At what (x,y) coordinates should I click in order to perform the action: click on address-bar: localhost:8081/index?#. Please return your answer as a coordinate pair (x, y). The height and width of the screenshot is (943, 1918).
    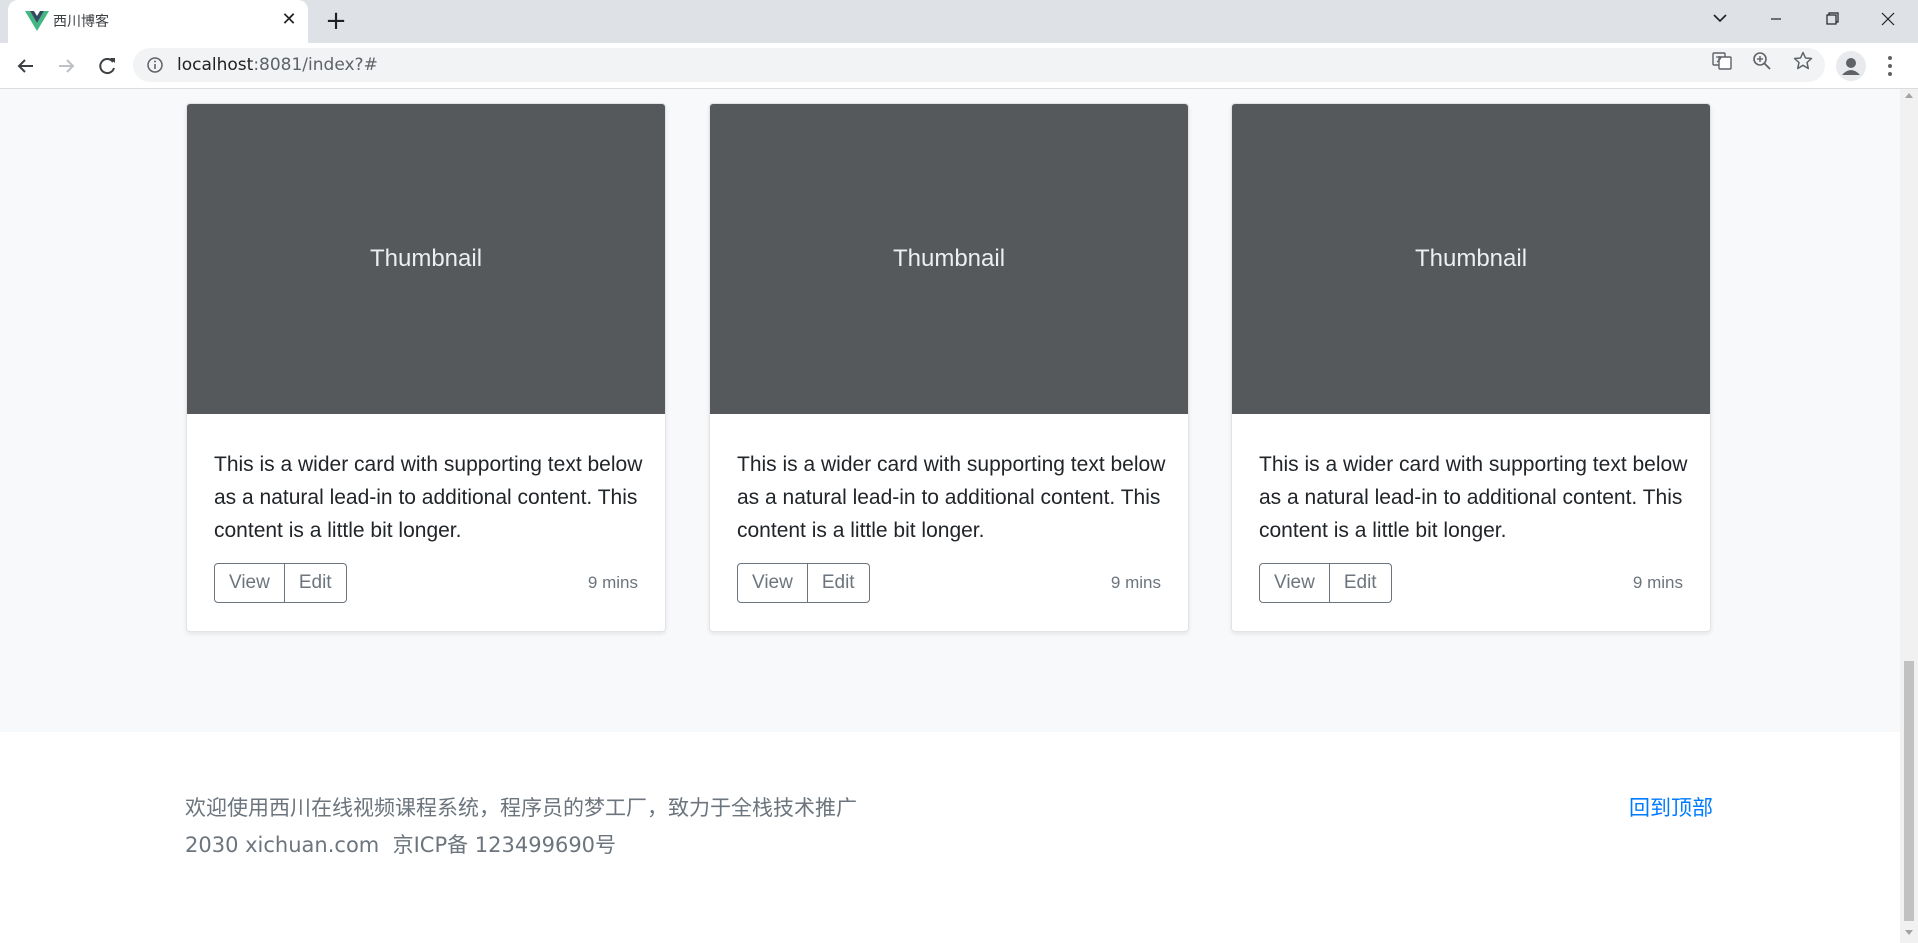
    Looking at the image, I should click on (979, 65).